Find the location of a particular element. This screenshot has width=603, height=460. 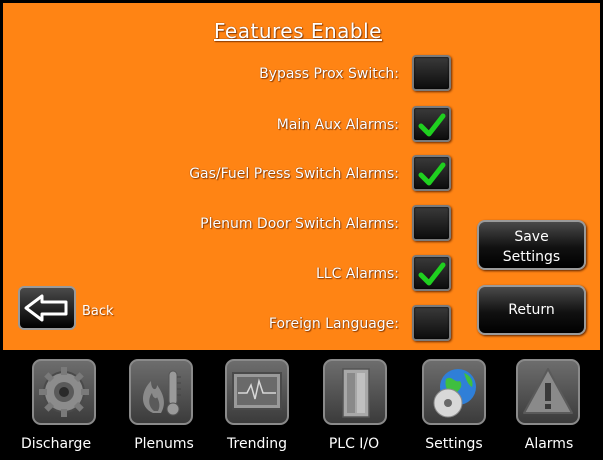

back-button is located at coordinates (47, 308).